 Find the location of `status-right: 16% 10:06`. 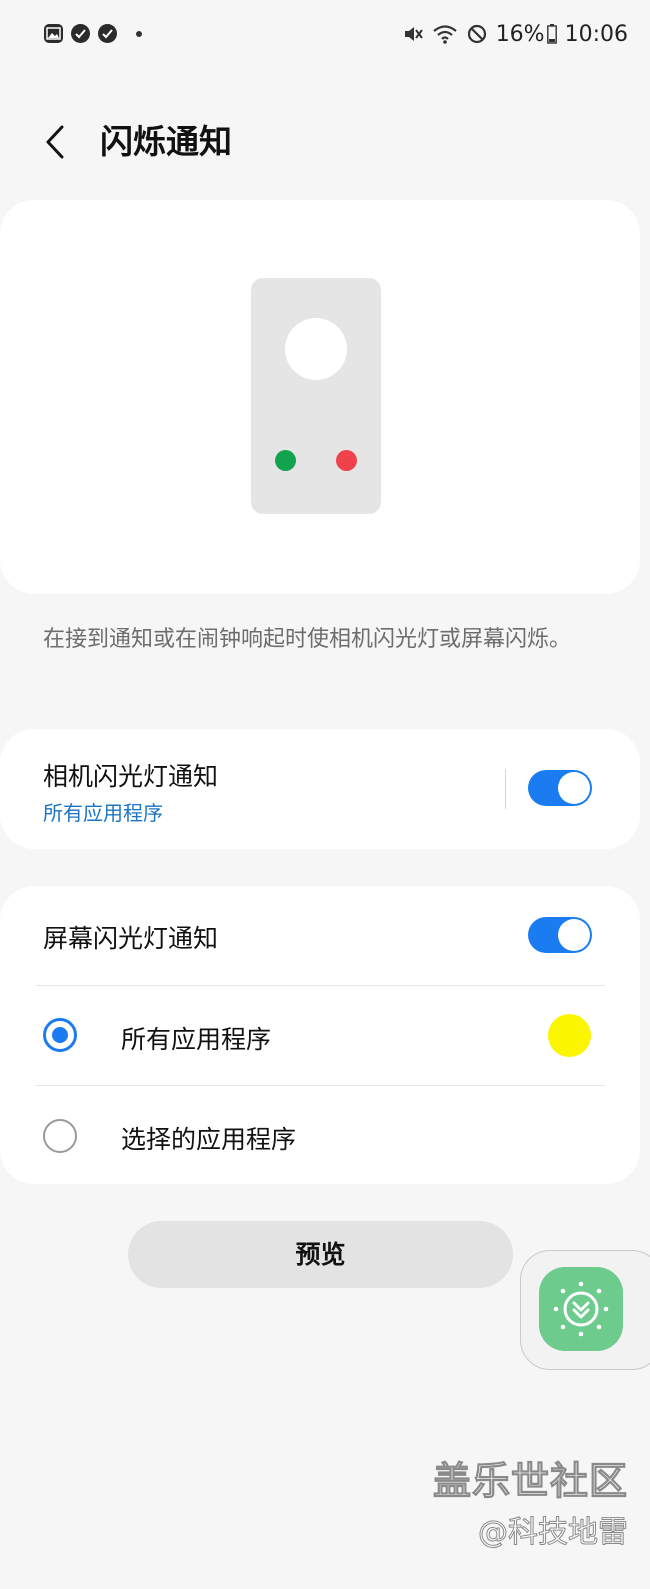

status-right: 16% 10:06 is located at coordinates (515, 34).